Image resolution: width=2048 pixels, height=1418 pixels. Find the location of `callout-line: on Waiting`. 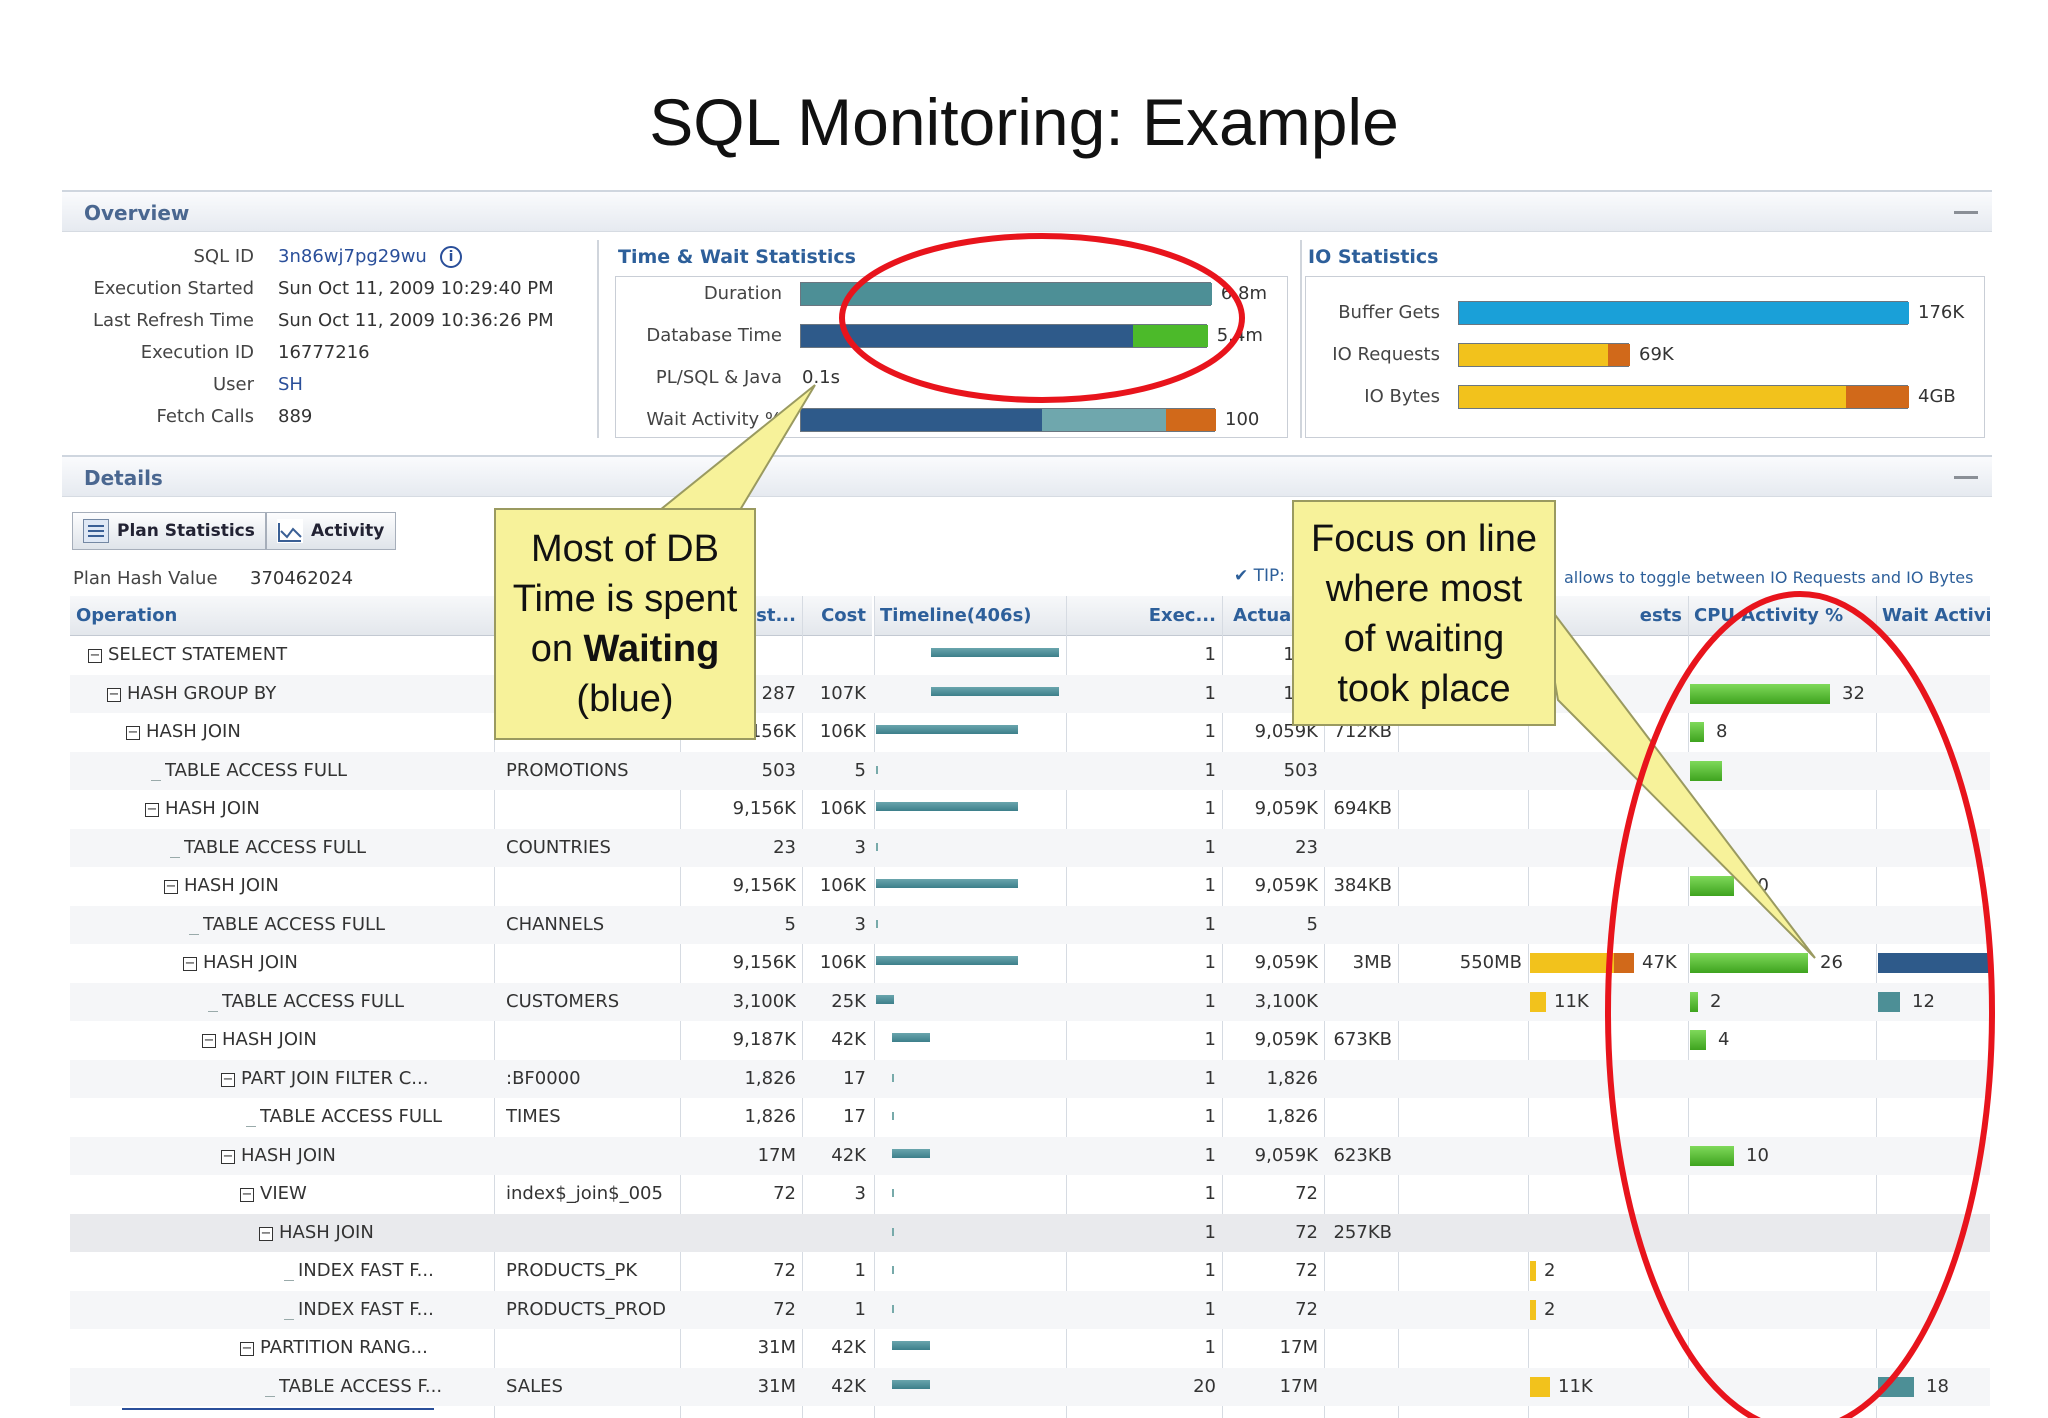

callout-line: on Waiting is located at coordinates (625, 649).